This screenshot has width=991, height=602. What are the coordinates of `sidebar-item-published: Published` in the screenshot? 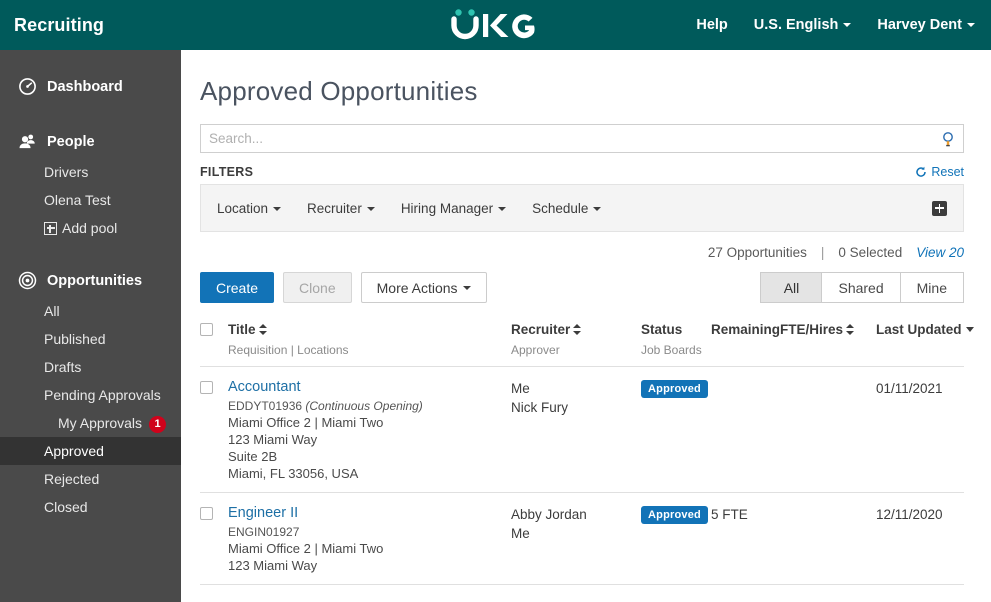 It's located at (90, 339).